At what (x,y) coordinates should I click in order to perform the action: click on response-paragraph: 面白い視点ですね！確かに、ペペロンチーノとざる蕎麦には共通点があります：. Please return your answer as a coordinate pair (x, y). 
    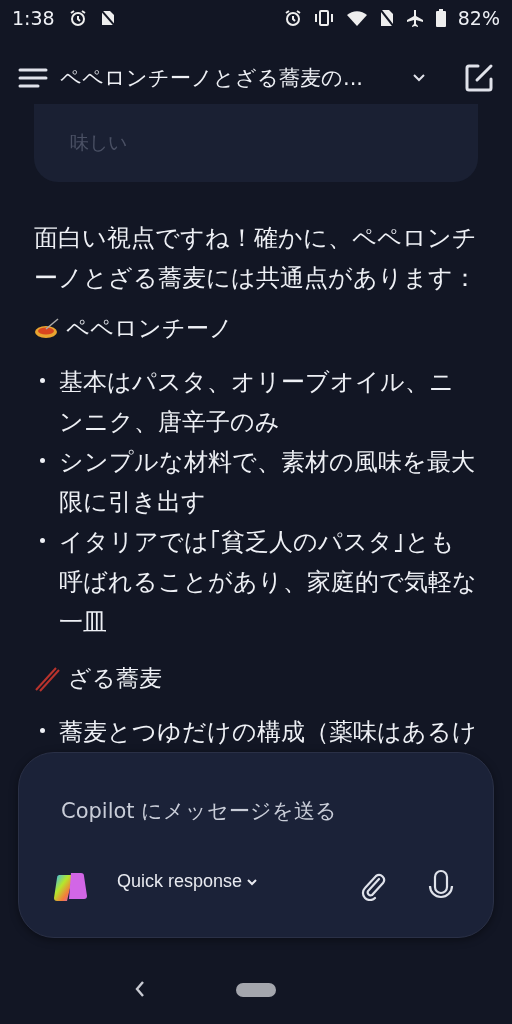
    Looking at the image, I should click on (256, 258).